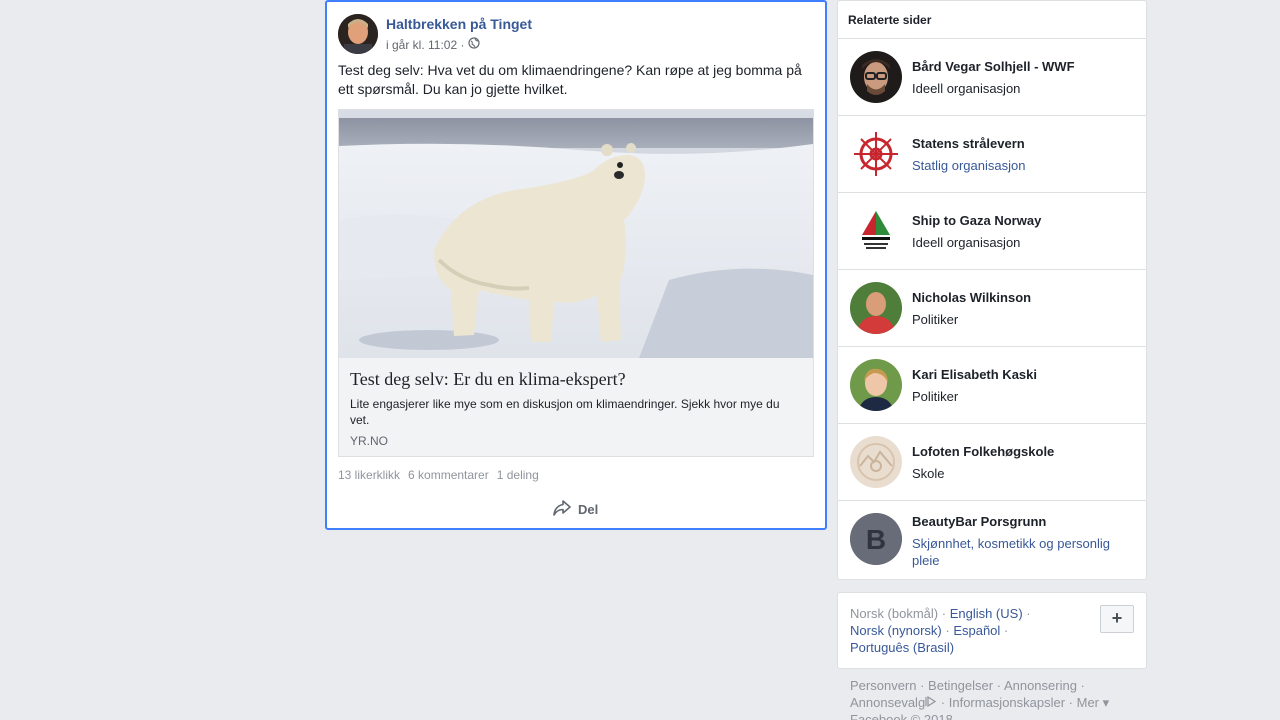 This screenshot has width=1280, height=720. Describe the element at coordinates (986, 613) in the screenshot. I see `language-option: English (US)` at that location.